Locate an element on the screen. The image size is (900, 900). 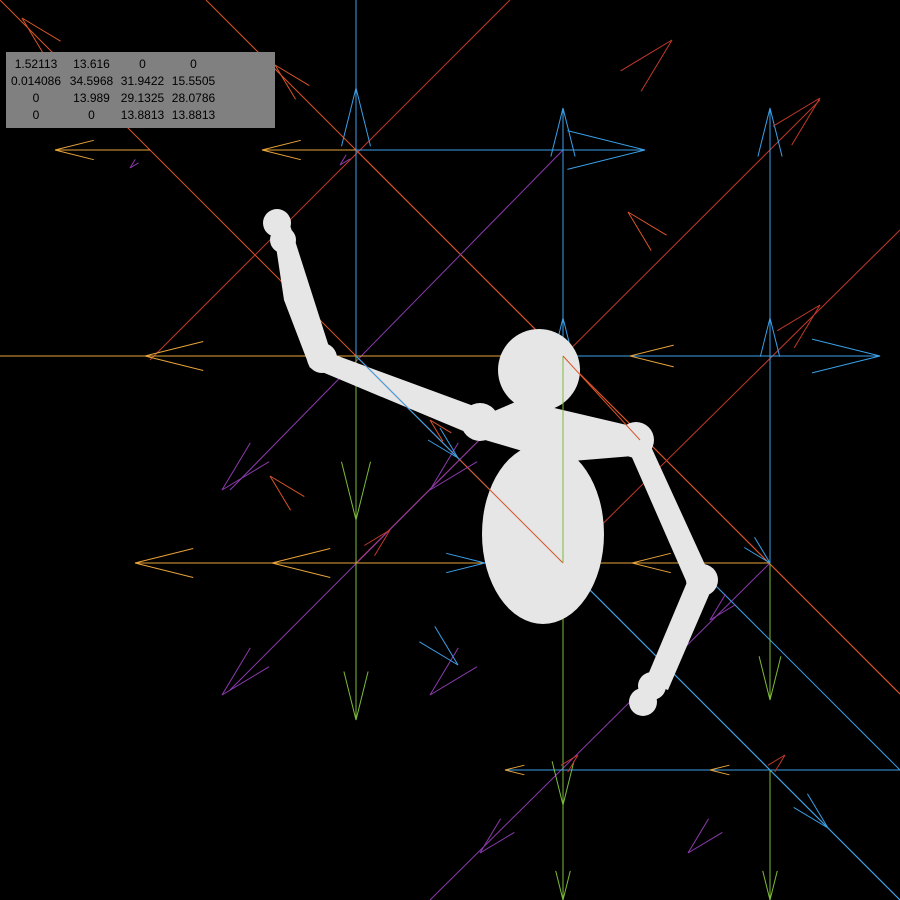
matrix-cell: 29.1325 is located at coordinates (142, 98).